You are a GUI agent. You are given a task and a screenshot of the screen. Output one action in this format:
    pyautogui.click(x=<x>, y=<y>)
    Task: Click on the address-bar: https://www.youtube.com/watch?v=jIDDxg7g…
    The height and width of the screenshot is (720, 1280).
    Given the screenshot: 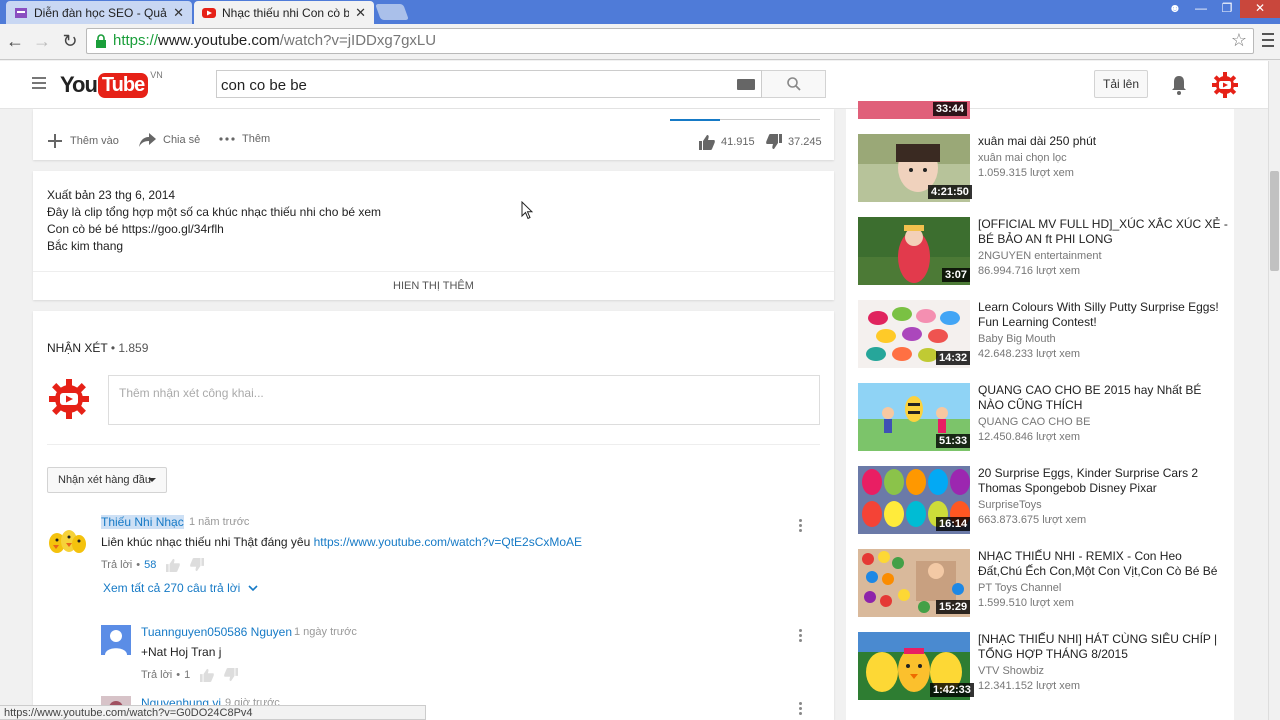 What is the action you would take?
    pyautogui.click(x=670, y=41)
    